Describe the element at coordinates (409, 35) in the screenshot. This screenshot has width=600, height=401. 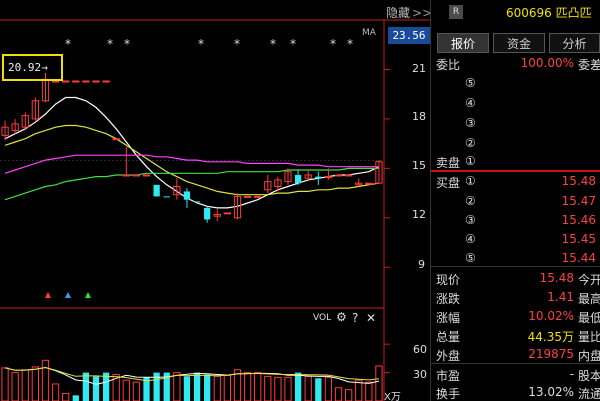
I see `current-price-axis-label: 23.56` at that location.